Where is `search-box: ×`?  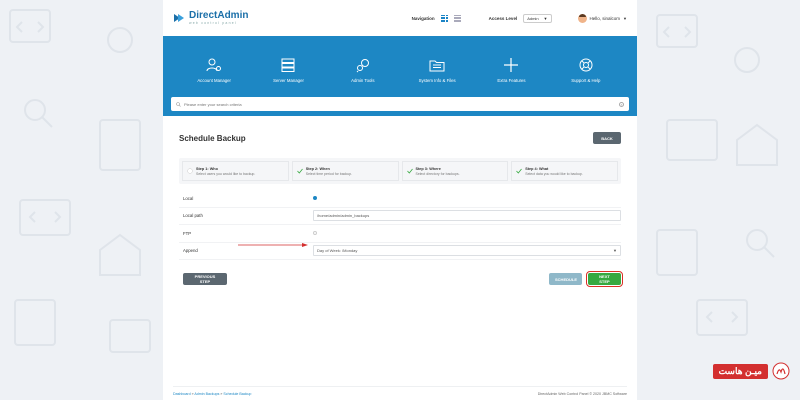
search-box: × is located at coordinates (400, 104).